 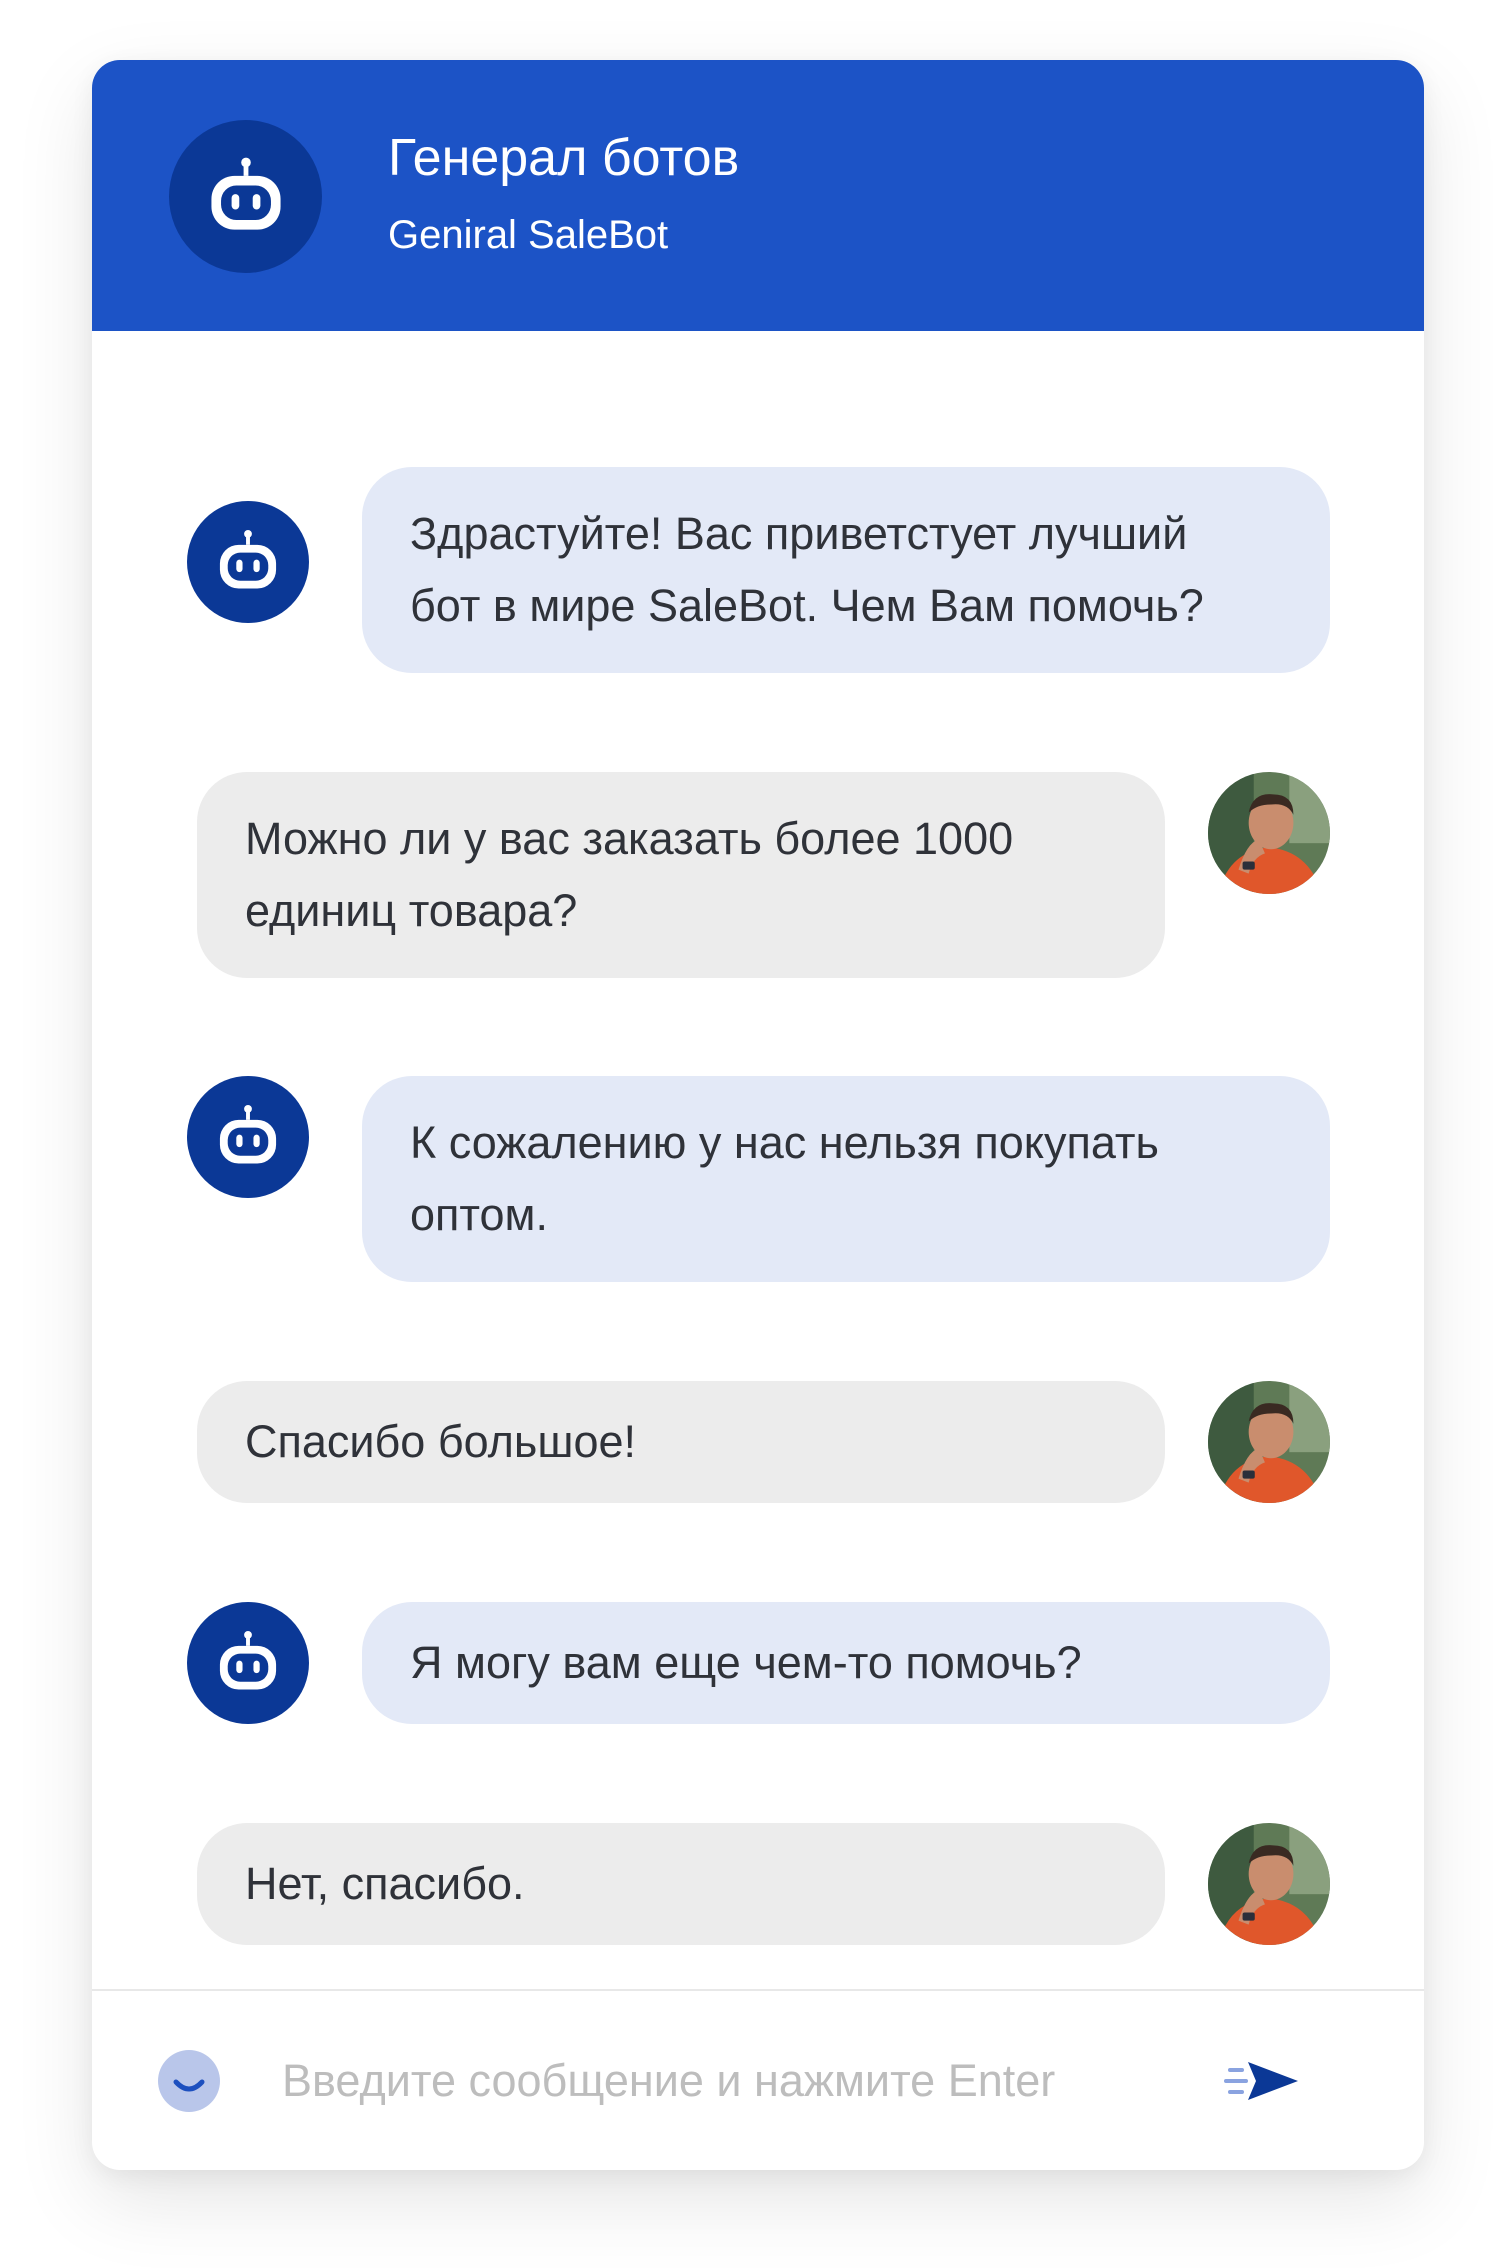 What do you see at coordinates (758, 195) in the screenshot?
I see `chat-header: Генерал ботов Geniral SaleBot` at bounding box center [758, 195].